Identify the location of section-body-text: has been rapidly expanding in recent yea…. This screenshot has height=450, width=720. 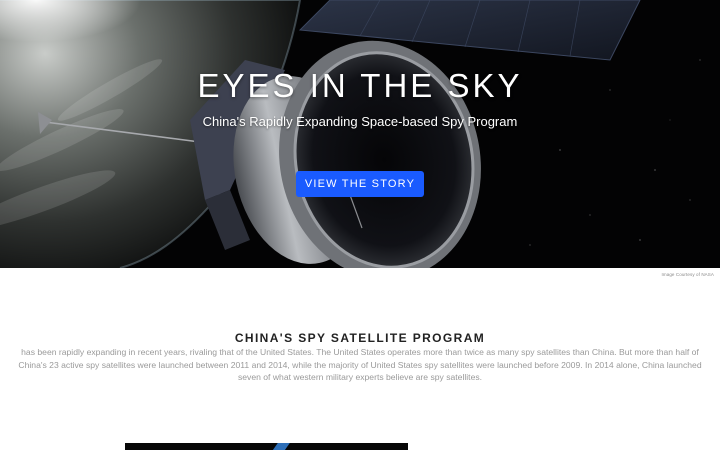
(360, 365).